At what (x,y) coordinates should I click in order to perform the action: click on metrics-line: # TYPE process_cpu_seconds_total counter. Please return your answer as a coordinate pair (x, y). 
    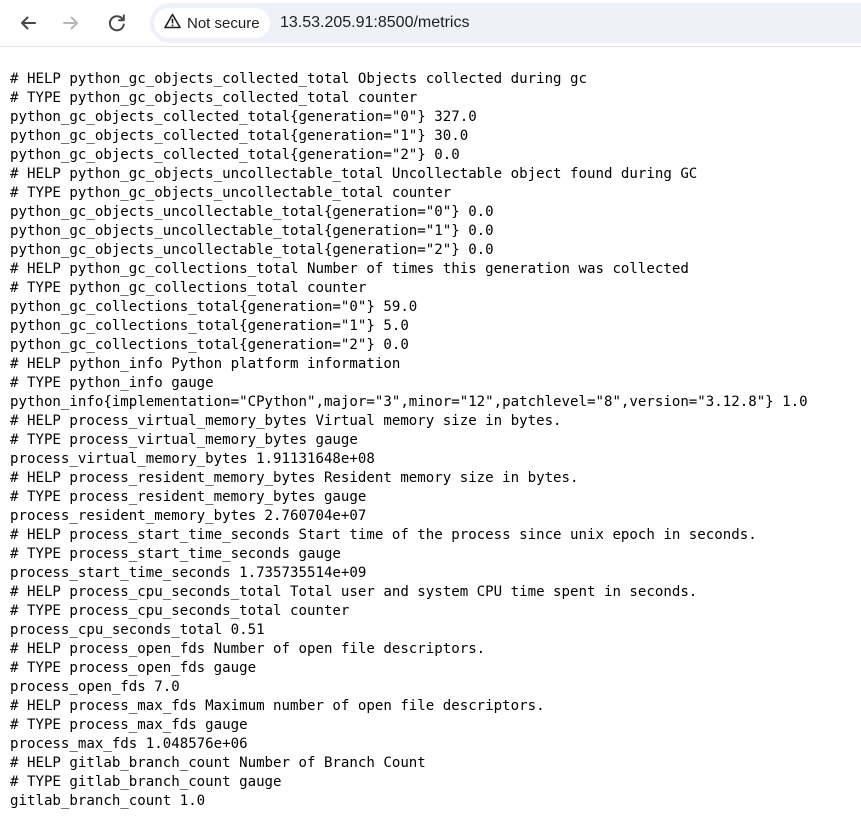
    Looking at the image, I should click on (180, 611).